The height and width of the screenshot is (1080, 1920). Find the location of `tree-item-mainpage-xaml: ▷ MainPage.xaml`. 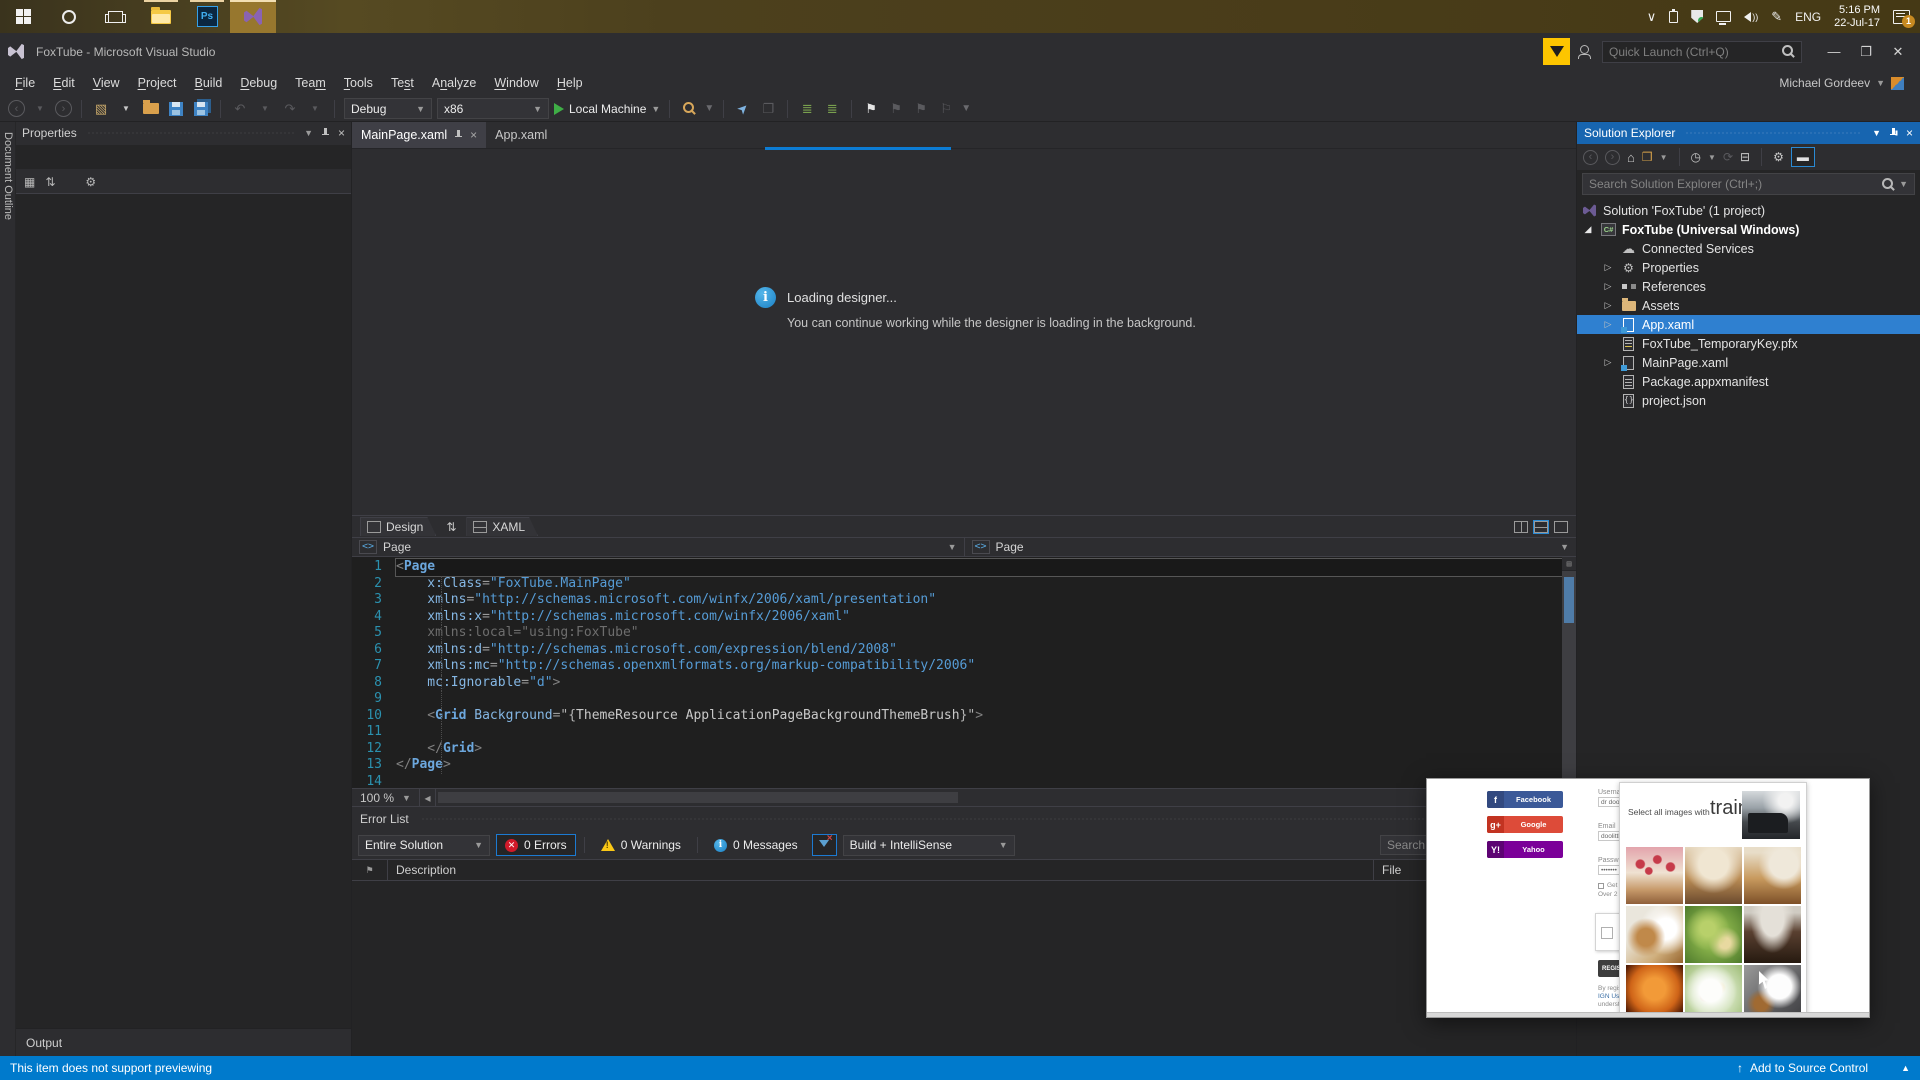

tree-item-mainpage-xaml: ▷ MainPage.xaml is located at coordinates (1748, 362).